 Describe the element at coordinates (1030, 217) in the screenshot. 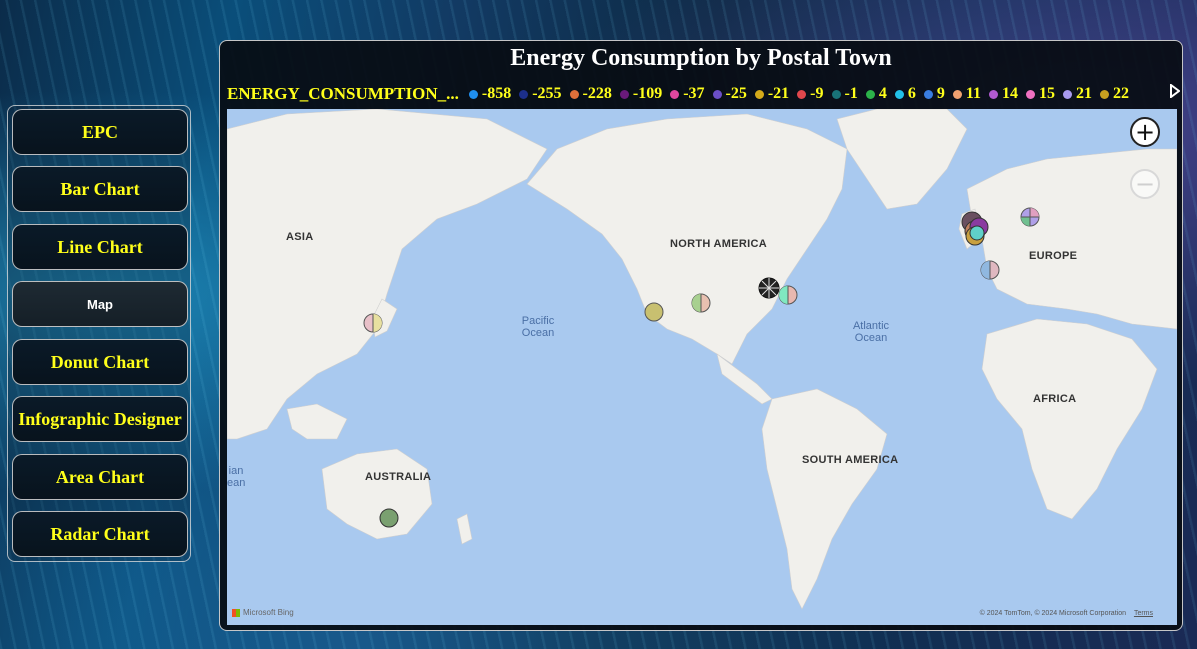

I see `map-marker-scandinavia` at that location.